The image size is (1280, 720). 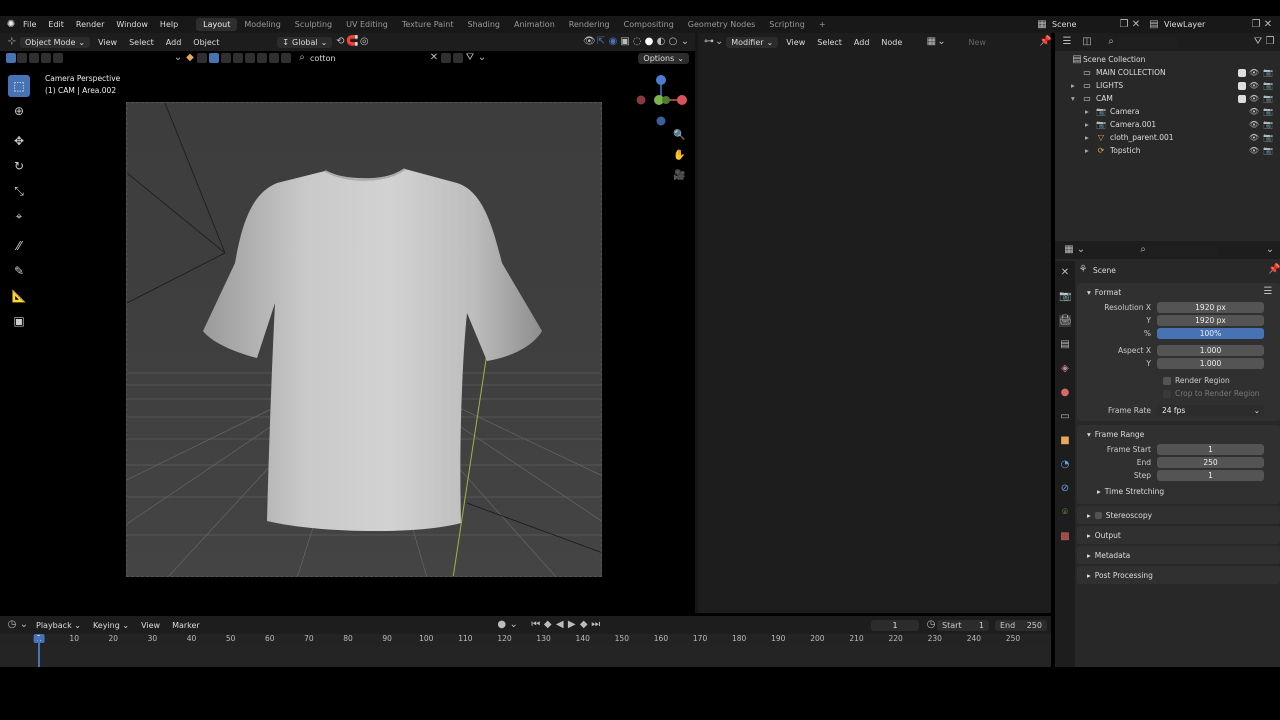 I want to click on new-scene-icon: ❐, so click(x=1124, y=25).